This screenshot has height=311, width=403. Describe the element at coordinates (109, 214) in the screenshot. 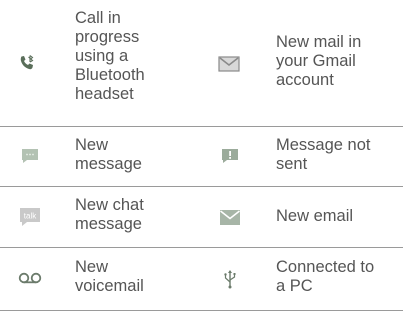

I see `row3-left-label: New chat message` at that location.